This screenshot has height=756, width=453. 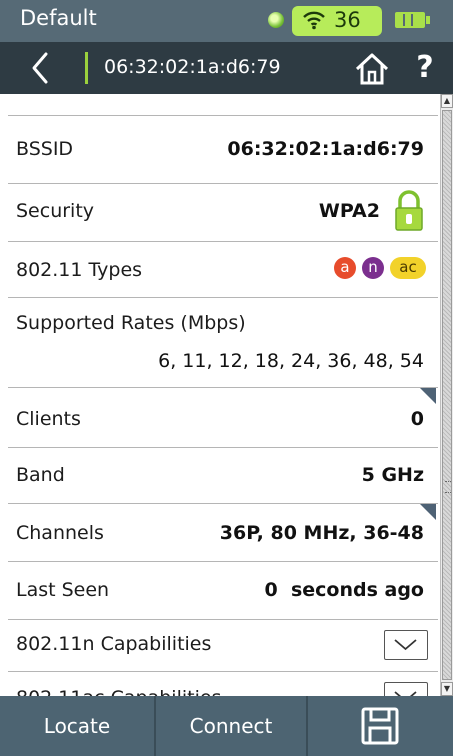 What do you see at coordinates (447, 689) in the screenshot?
I see `scroll-down-button: ▼` at bounding box center [447, 689].